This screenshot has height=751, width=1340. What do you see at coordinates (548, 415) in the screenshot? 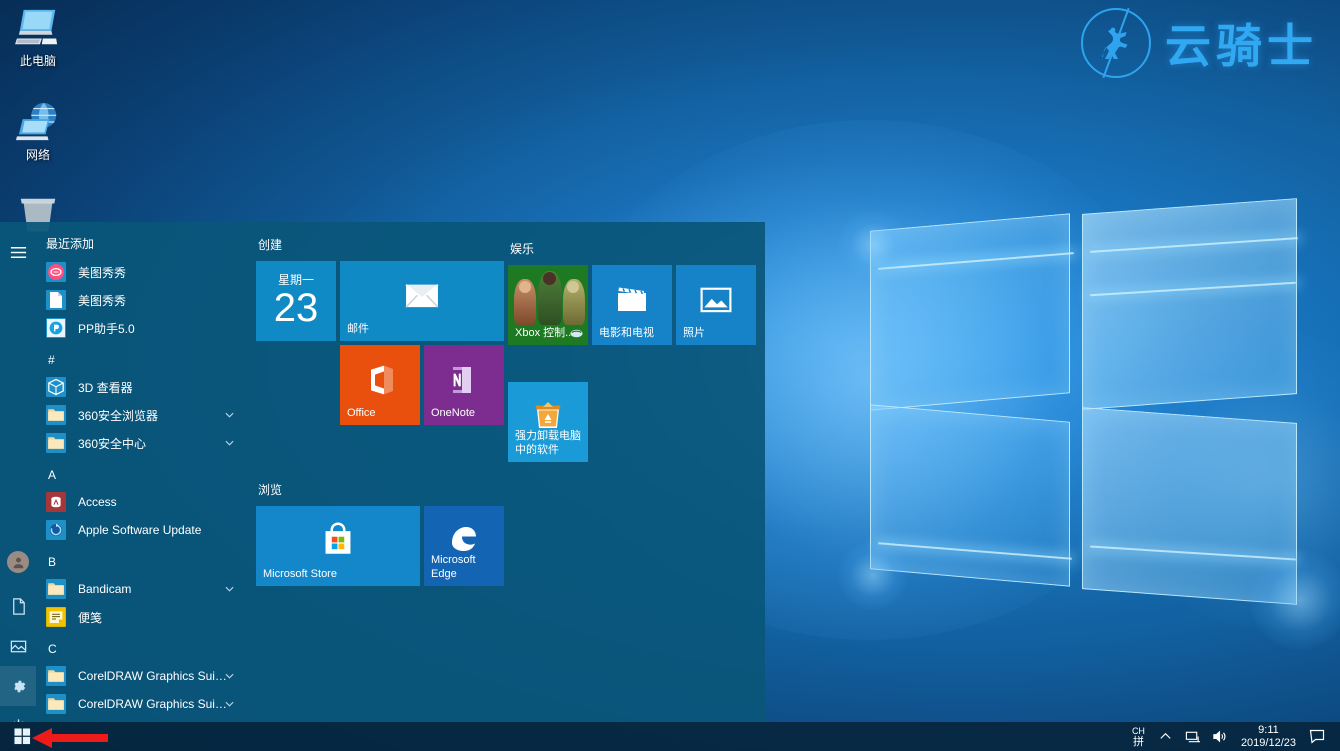
I see `uninstall-bin-icon` at bounding box center [548, 415].